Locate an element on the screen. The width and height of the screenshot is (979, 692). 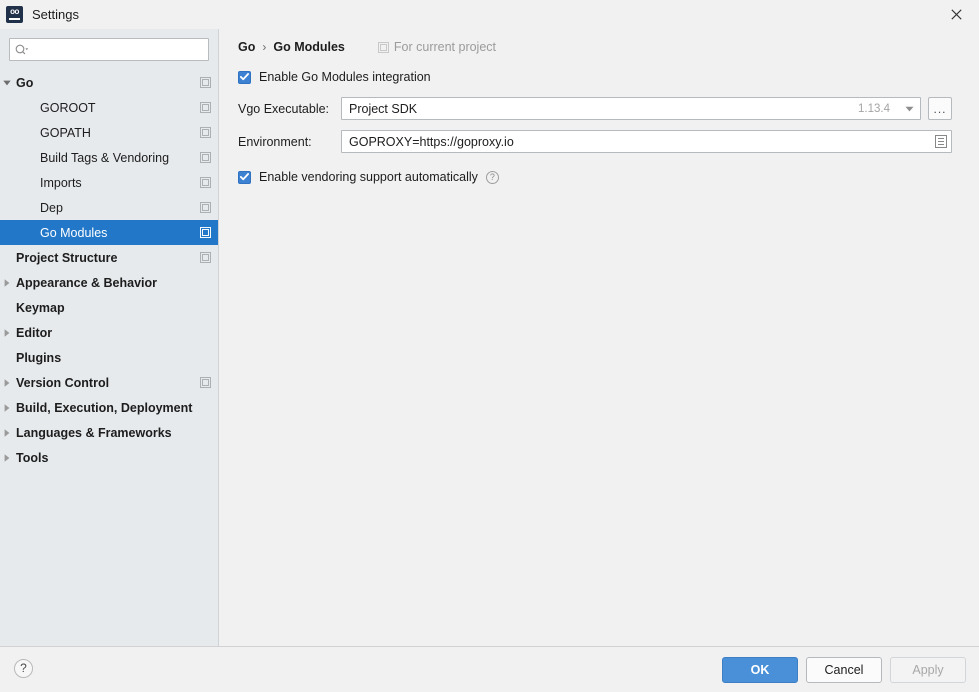
sidebar-item-label: Imports is located at coordinates (61, 182).